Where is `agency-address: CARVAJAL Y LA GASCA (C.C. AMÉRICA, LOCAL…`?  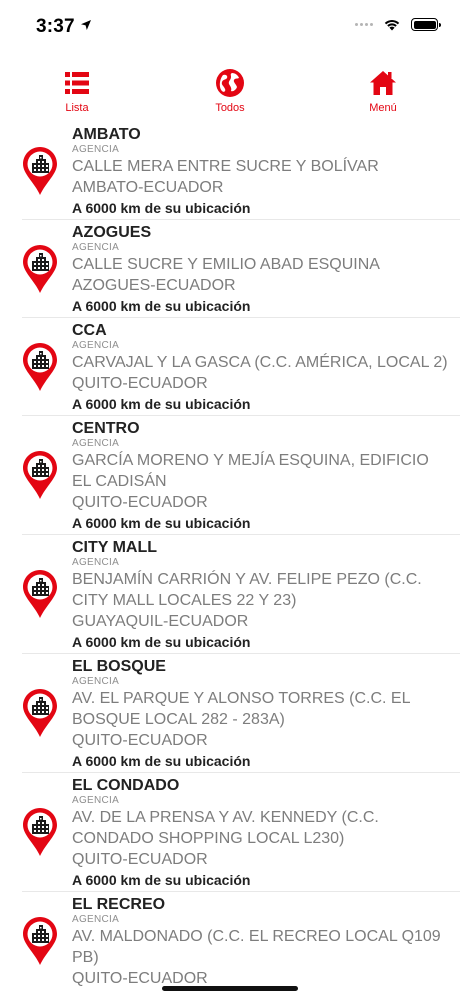 agency-address: CARVAJAL Y LA GASCA (C.C. AMÉRICA, LOCAL… is located at coordinates (260, 362).